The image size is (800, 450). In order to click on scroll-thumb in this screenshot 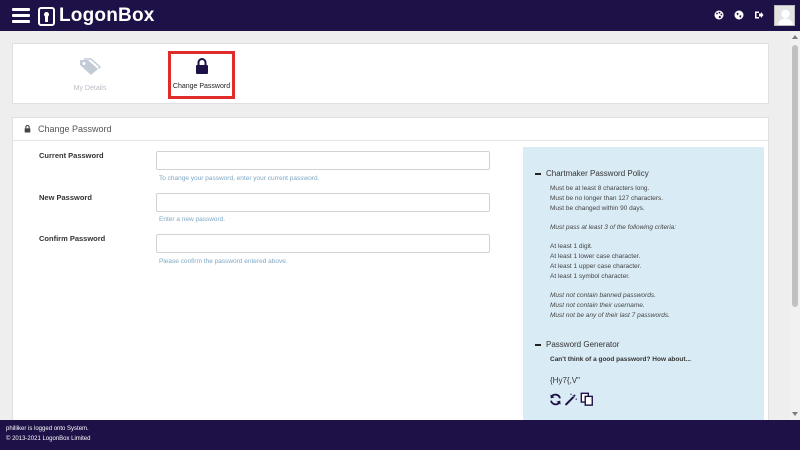, I will do `click(795, 176)`.